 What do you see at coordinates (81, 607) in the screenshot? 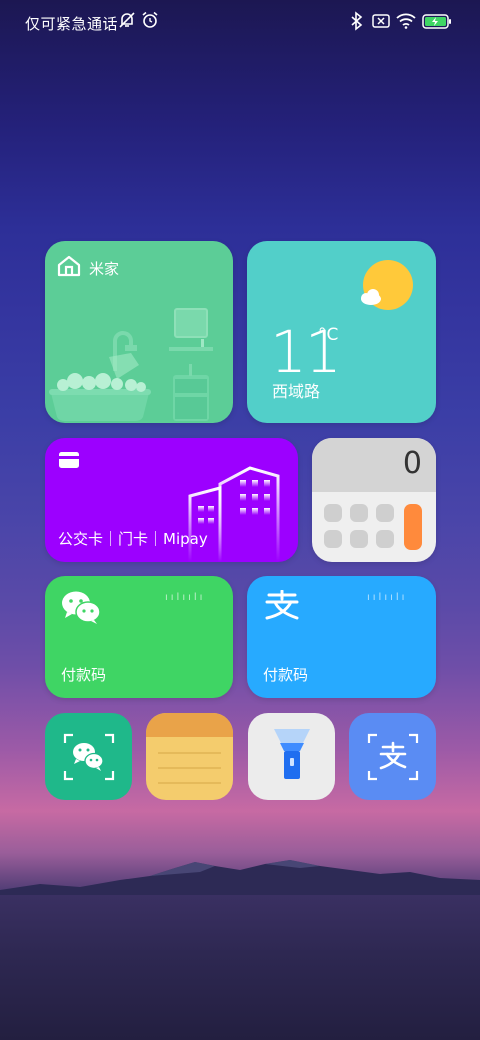
I see `wechat-icon` at bounding box center [81, 607].